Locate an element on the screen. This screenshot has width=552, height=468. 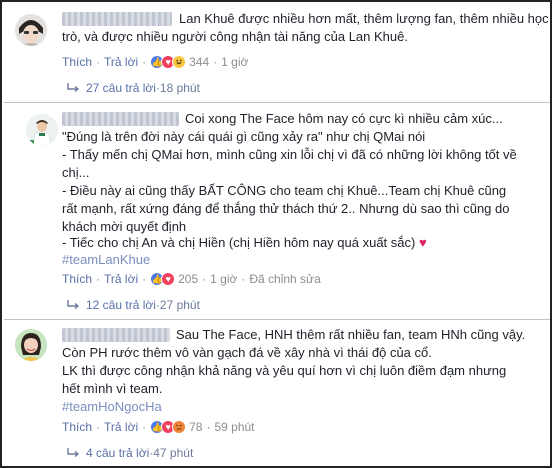
replies-count: 4 câu trả lời is located at coordinates (117, 453).